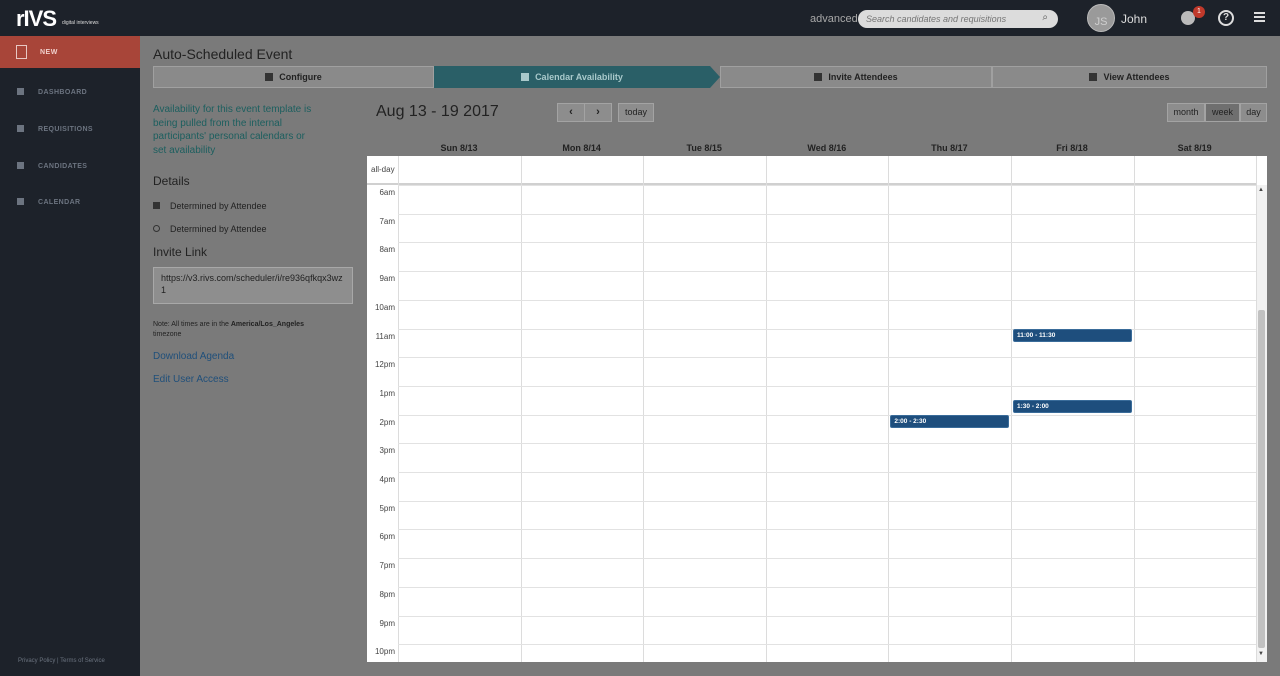  I want to click on note-suffix: timezone, so click(167, 334).